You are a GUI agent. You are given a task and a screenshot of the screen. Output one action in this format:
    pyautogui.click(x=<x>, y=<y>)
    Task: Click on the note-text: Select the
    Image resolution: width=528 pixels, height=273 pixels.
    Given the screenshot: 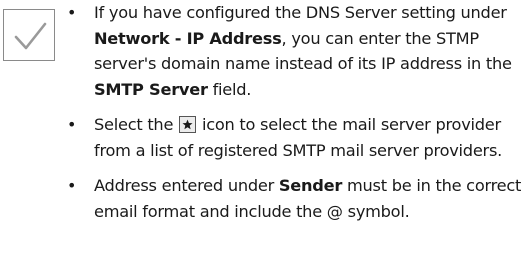 What is the action you would take?
    pyautogui.click(x=136, y=124)
    